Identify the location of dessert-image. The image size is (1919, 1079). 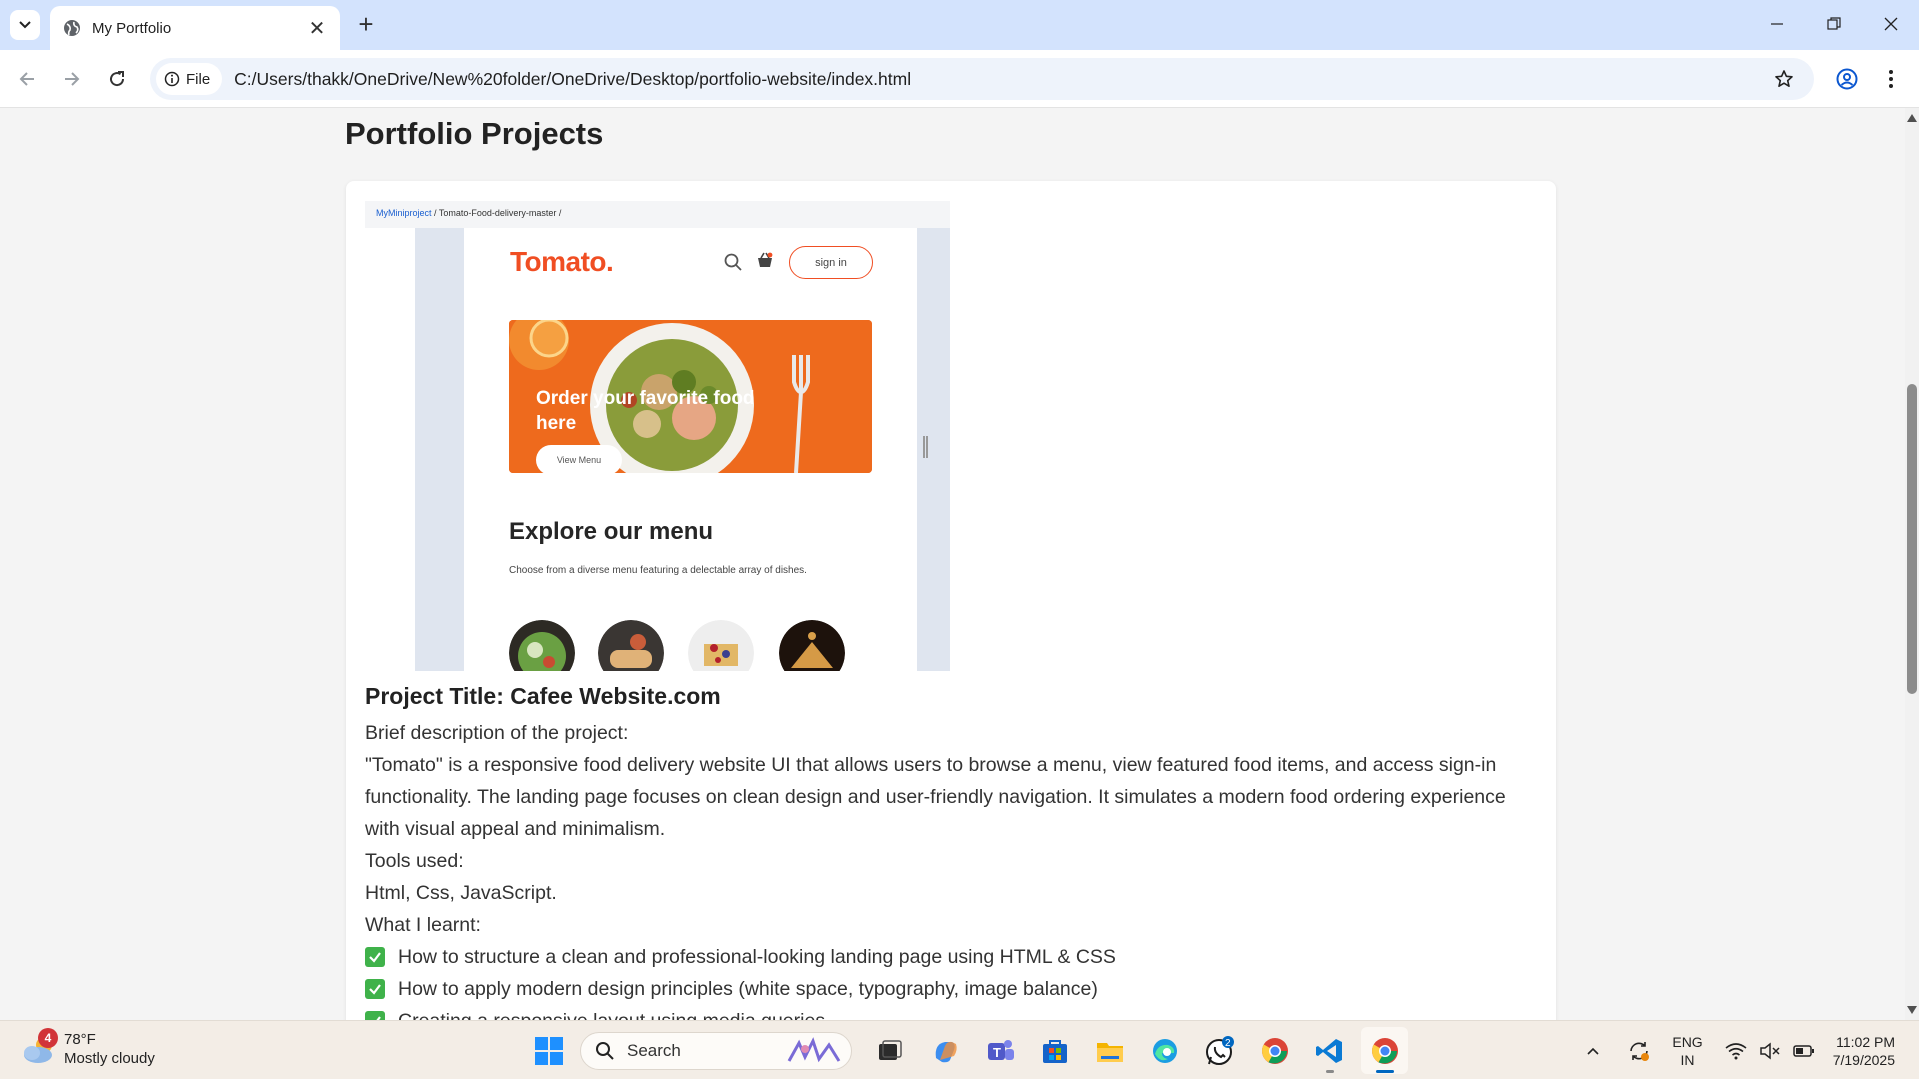
(721, 645).